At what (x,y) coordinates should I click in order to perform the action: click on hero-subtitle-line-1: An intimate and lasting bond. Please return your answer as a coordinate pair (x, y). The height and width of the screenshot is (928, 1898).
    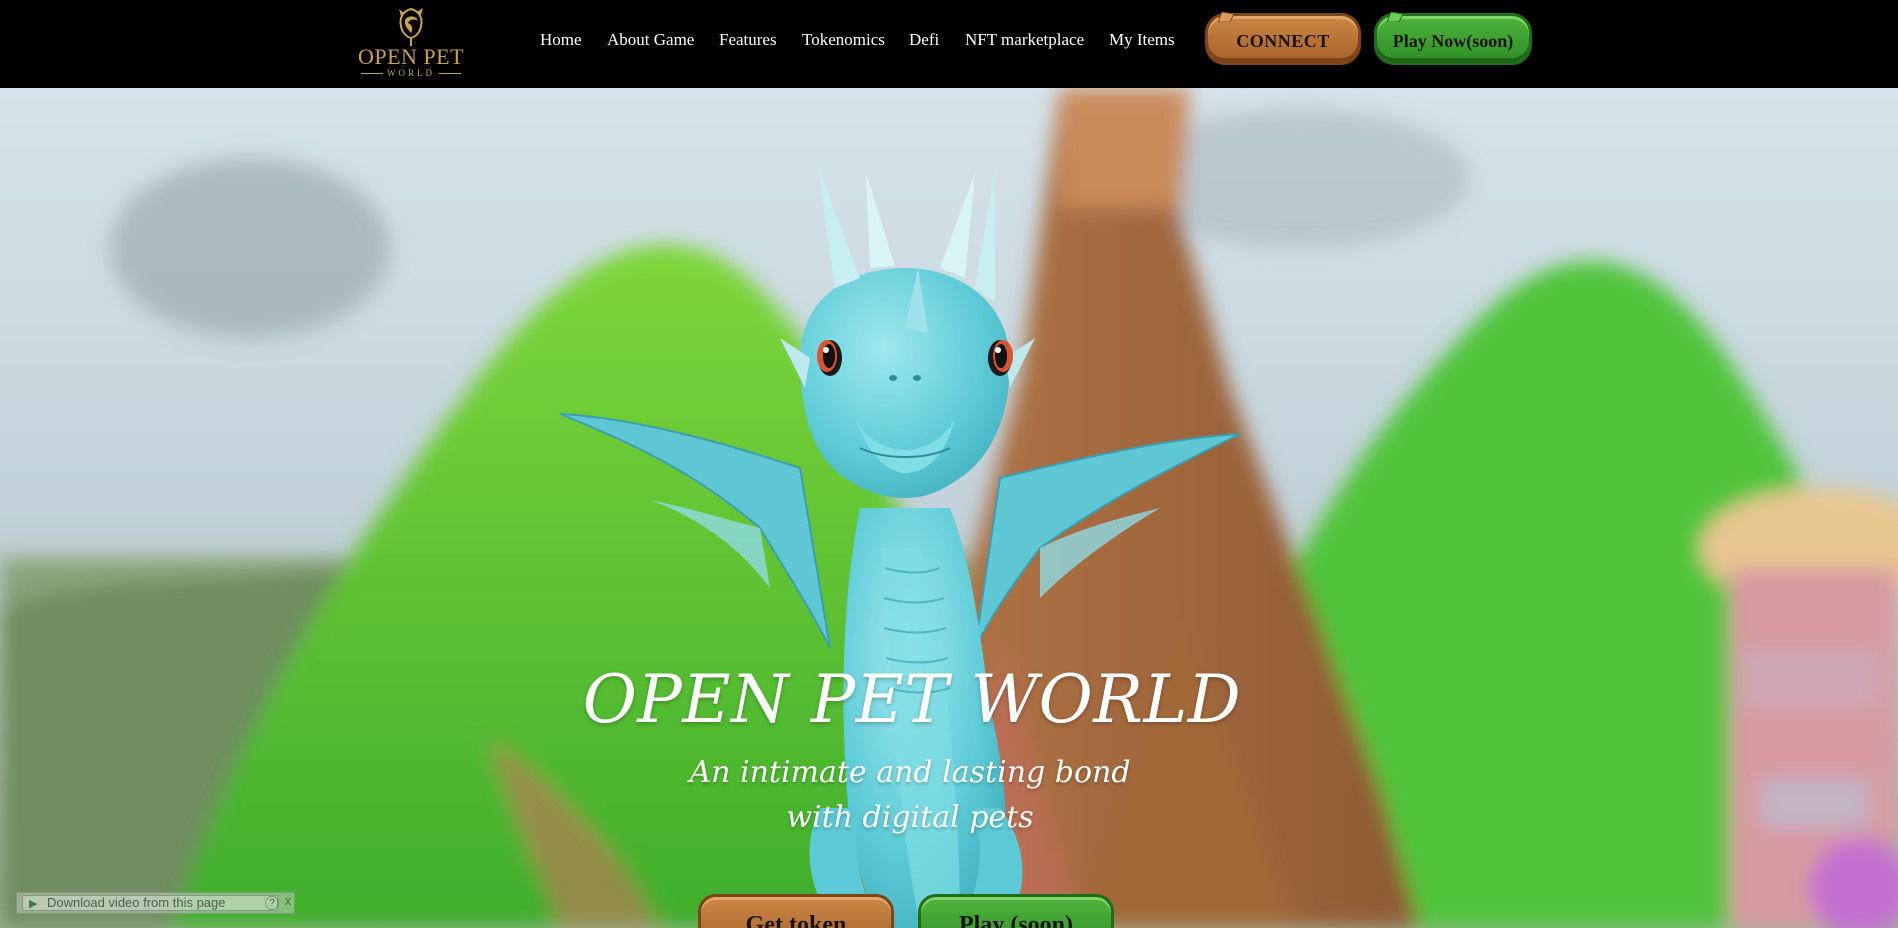
    Looking at the image, I should click on (910, 772).